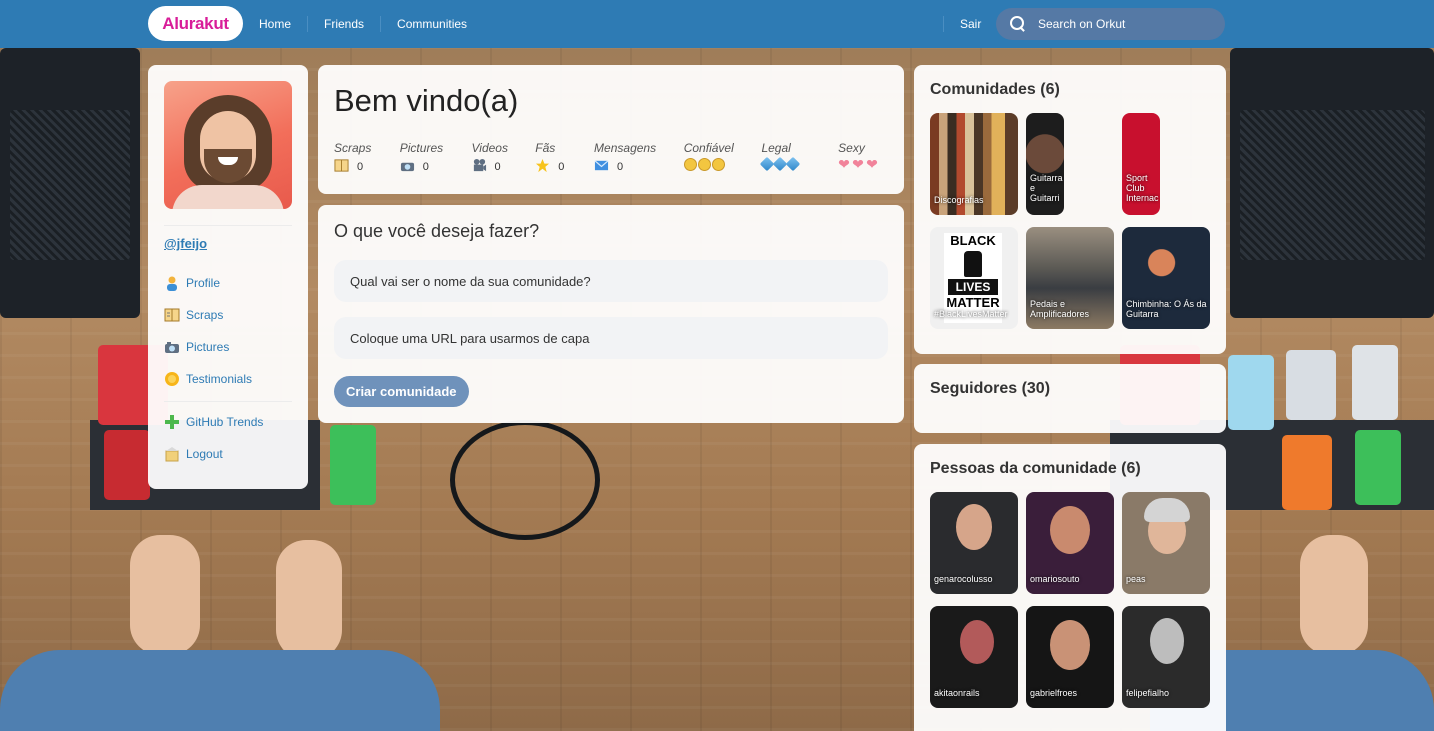 This screenshot has height=731, width=1434. I want to click on person-name: genarocolusso, so click(963, 579).